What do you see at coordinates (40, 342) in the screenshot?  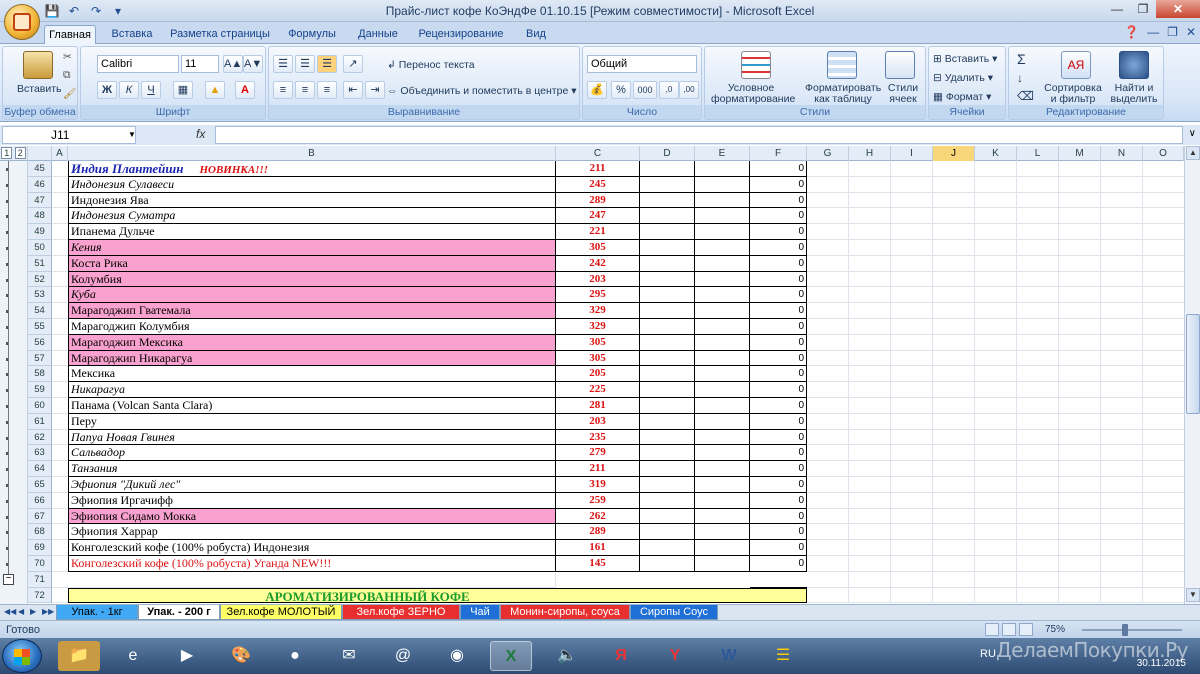 I see `row-number: 56` at bounding box center [40, 342].